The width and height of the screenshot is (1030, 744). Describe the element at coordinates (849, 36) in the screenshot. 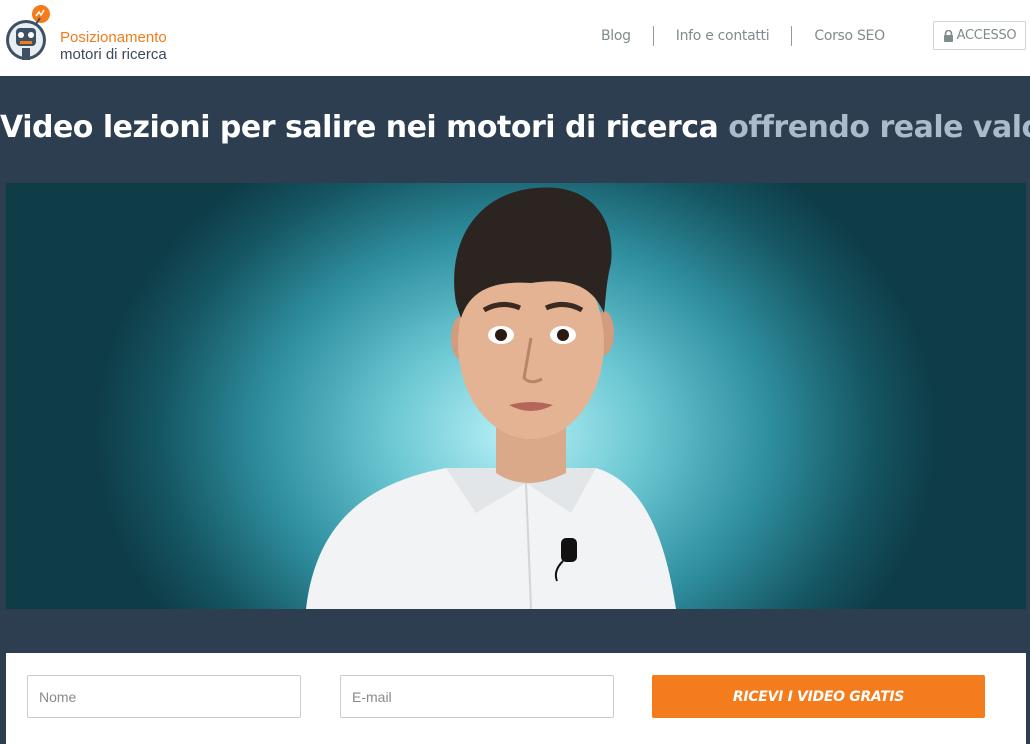

I see `nav-item-corso-seo: Corso SEO` at that location.